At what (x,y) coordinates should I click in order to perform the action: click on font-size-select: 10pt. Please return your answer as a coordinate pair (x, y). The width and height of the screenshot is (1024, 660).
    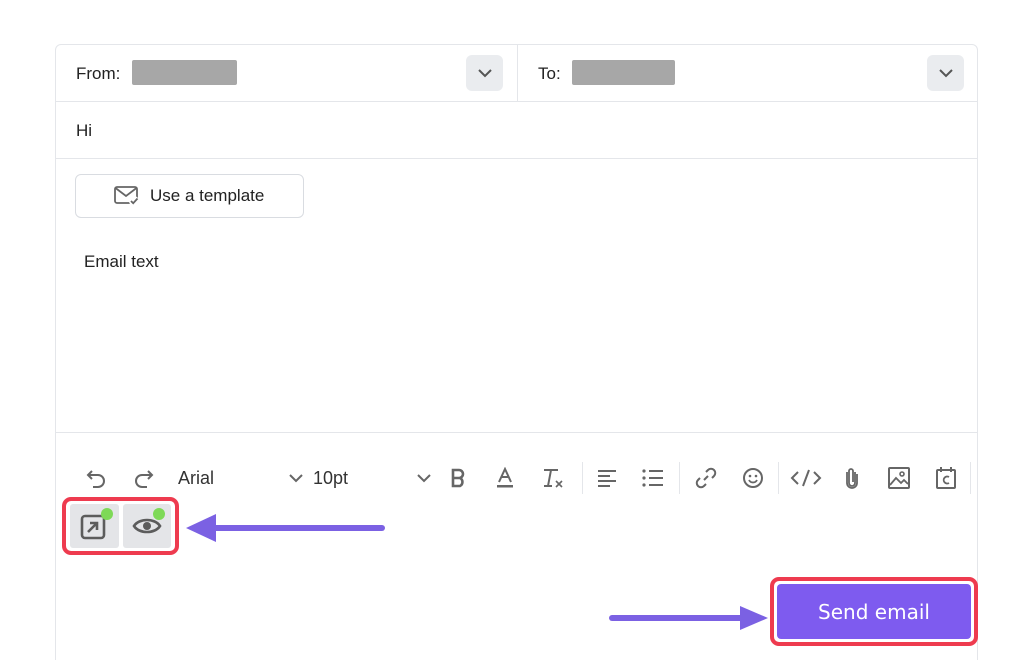
    Looking at the image, I should click on (372, 478).